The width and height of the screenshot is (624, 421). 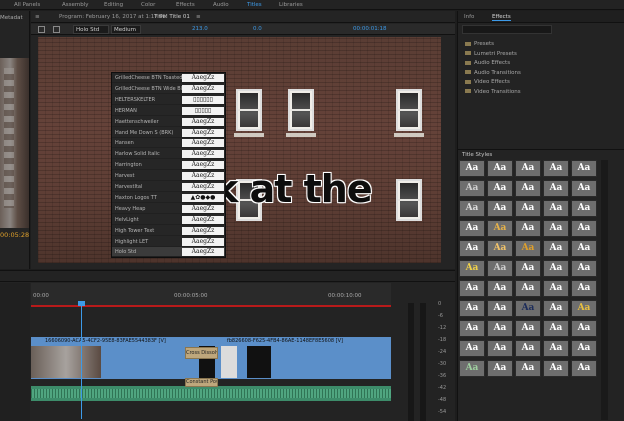 What do you see at coordinates (168, 242) in the screenshot?
I see `font-list-item: Highlight LET AaegZz` at bounding box center [168, 242].